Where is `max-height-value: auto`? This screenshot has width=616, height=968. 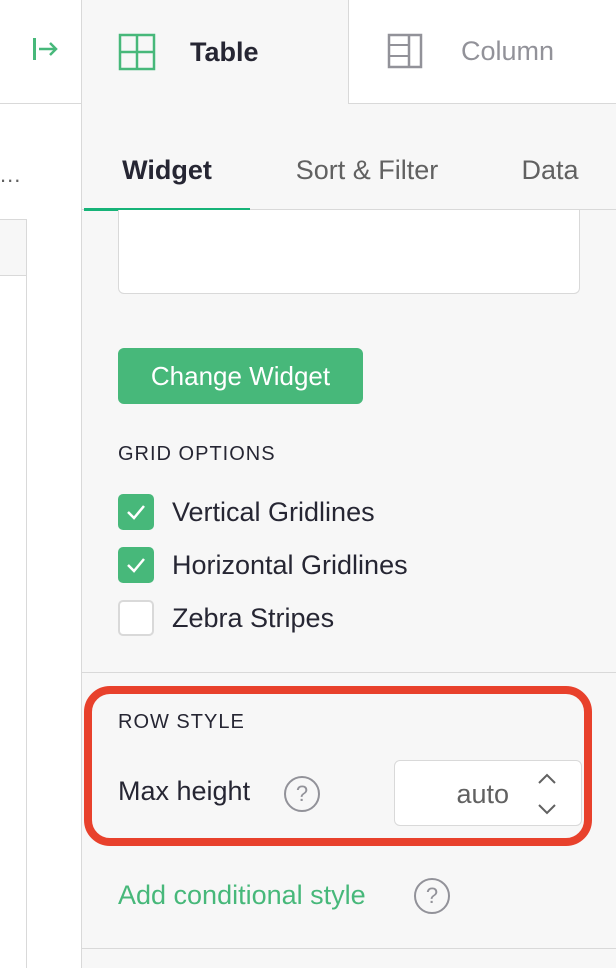
max-height-value: auto is located at coordinates (482, 794).